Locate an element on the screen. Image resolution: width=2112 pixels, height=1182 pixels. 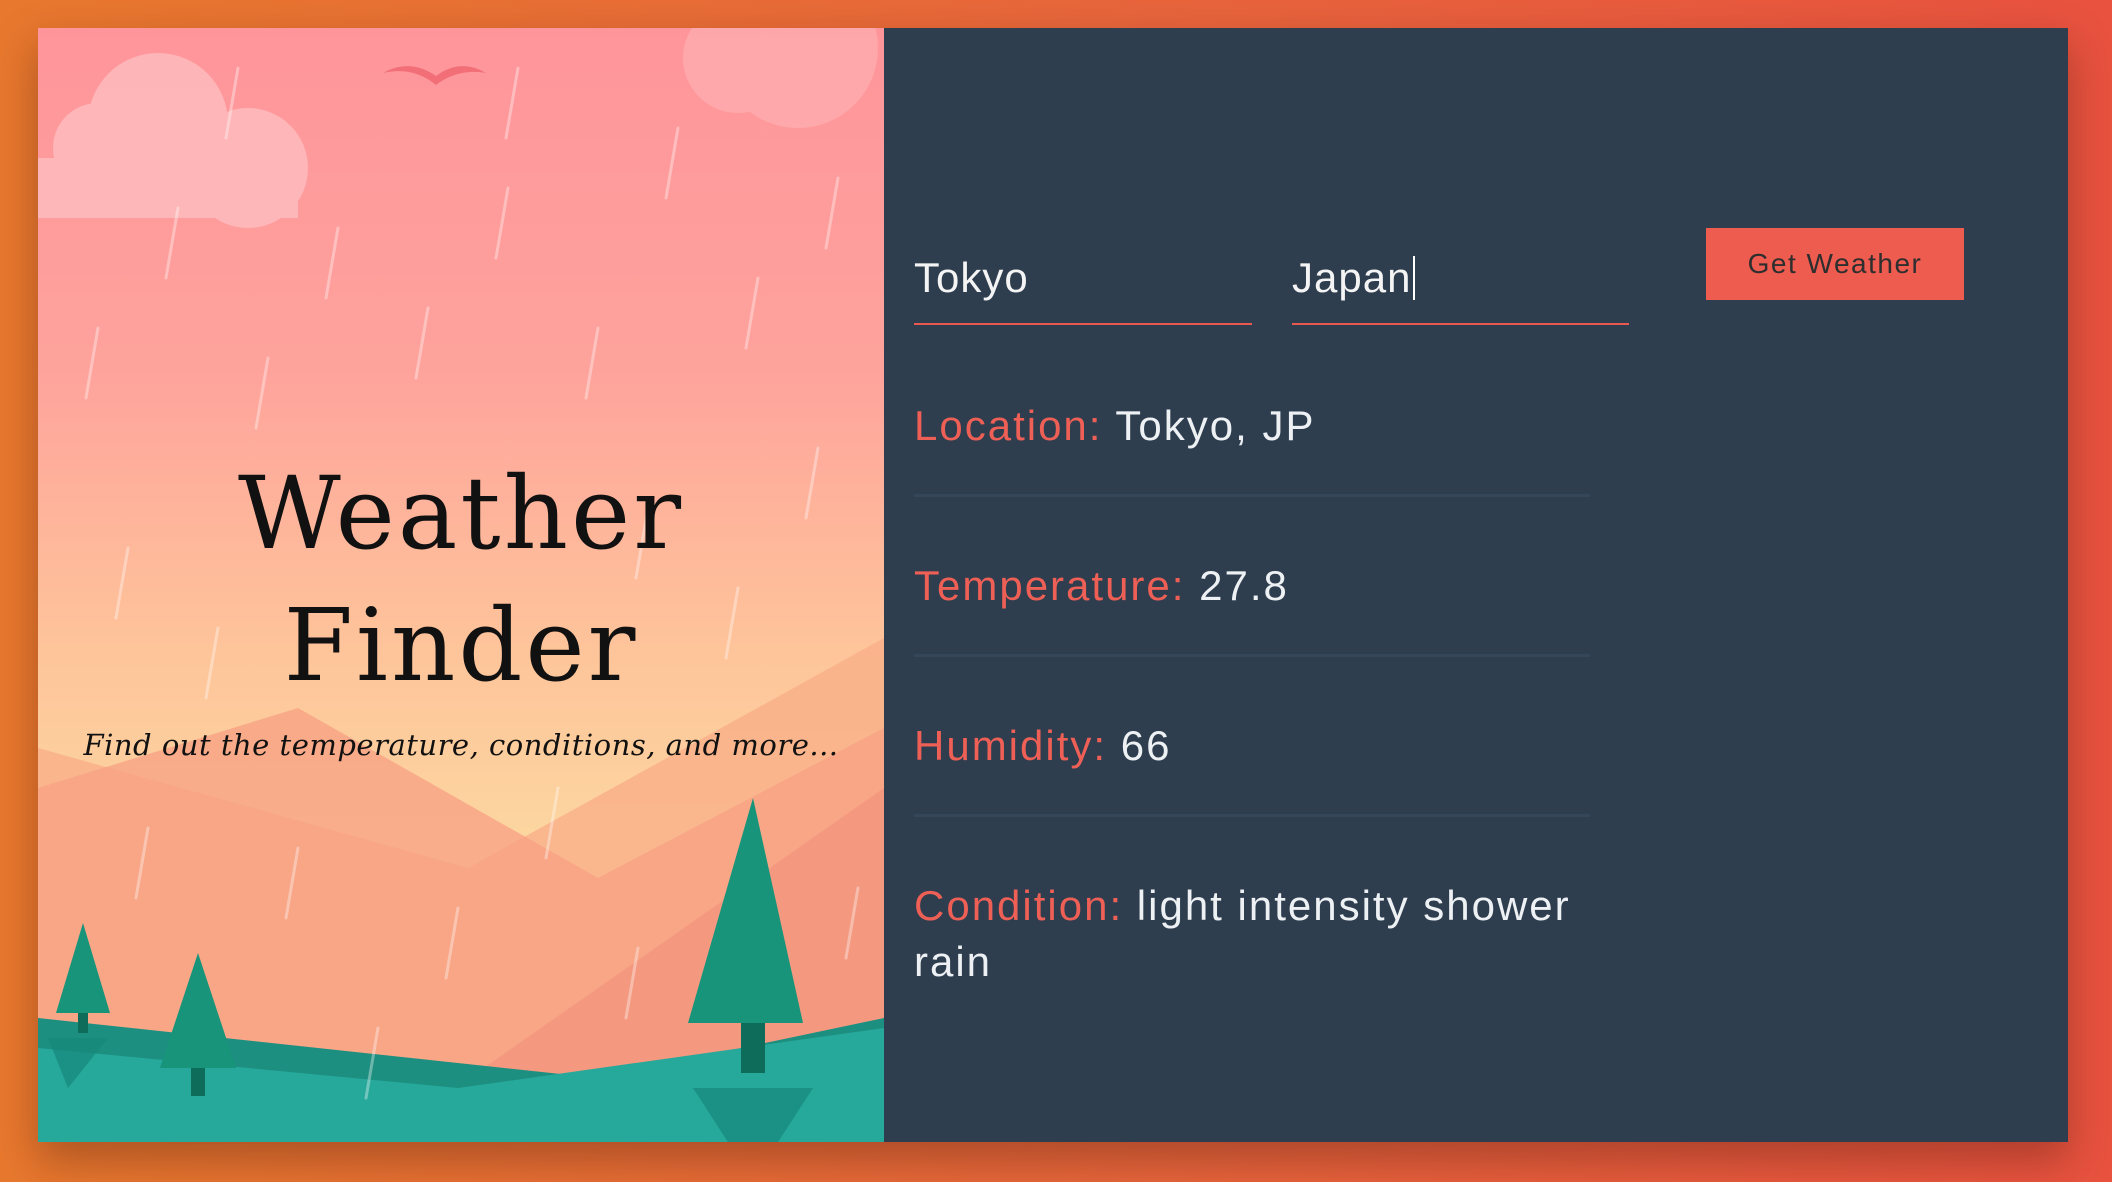
condition-label: Condition: is located at coordinates (1019, 905).